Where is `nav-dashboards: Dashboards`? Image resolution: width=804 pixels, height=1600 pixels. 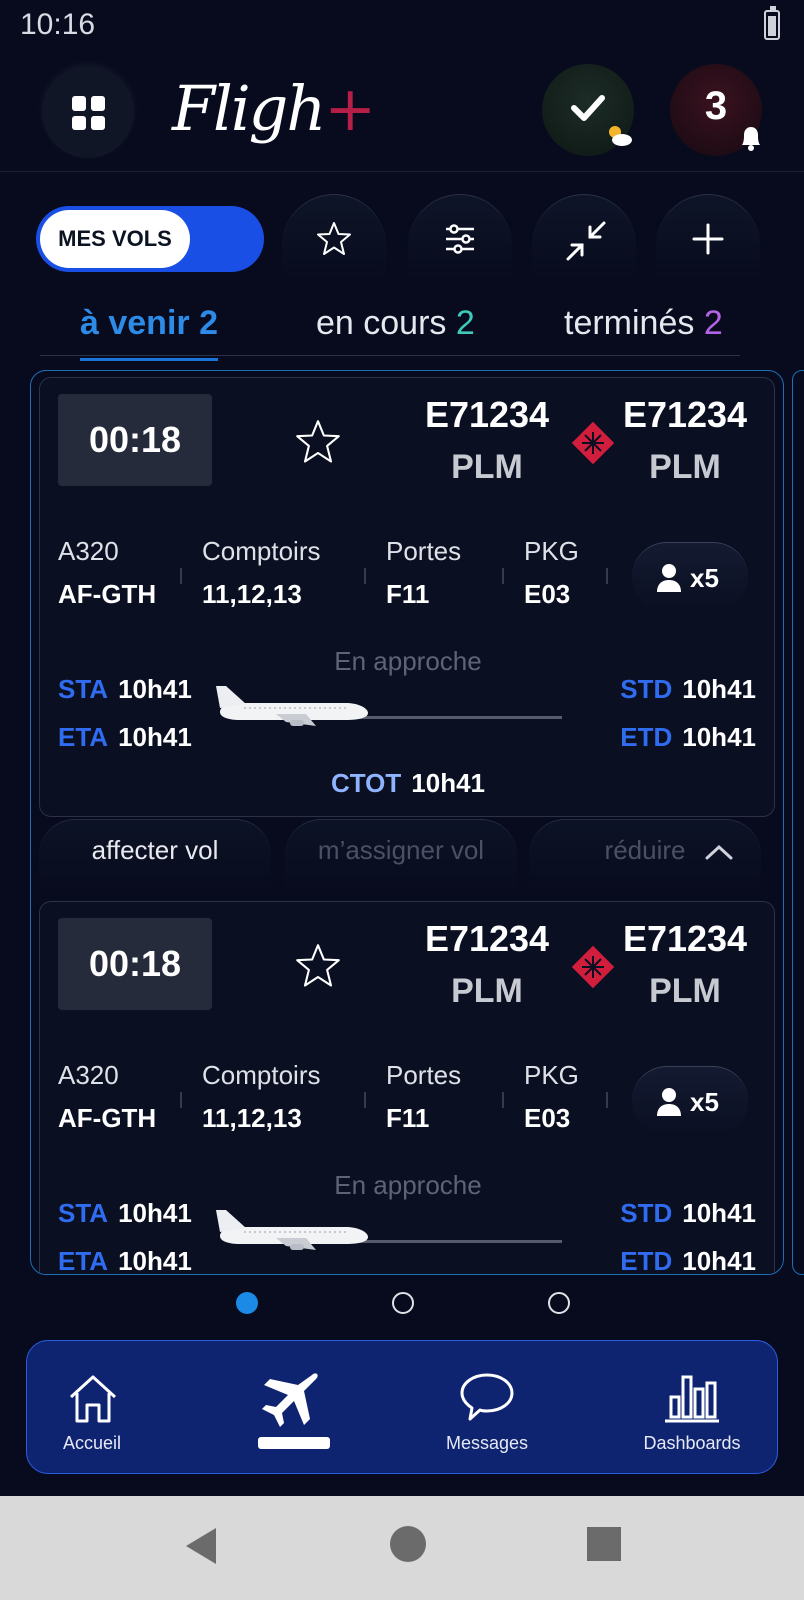
nav-dashboards: Dashboards is located at coordinates (692, 1408).